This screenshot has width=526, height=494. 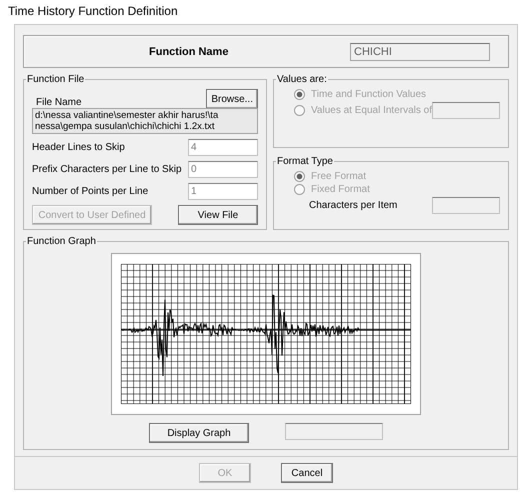 What do you see at coordinates (223, 147) in the screenshot?
I see `number-field: 4` at bounding box center [223, 147].